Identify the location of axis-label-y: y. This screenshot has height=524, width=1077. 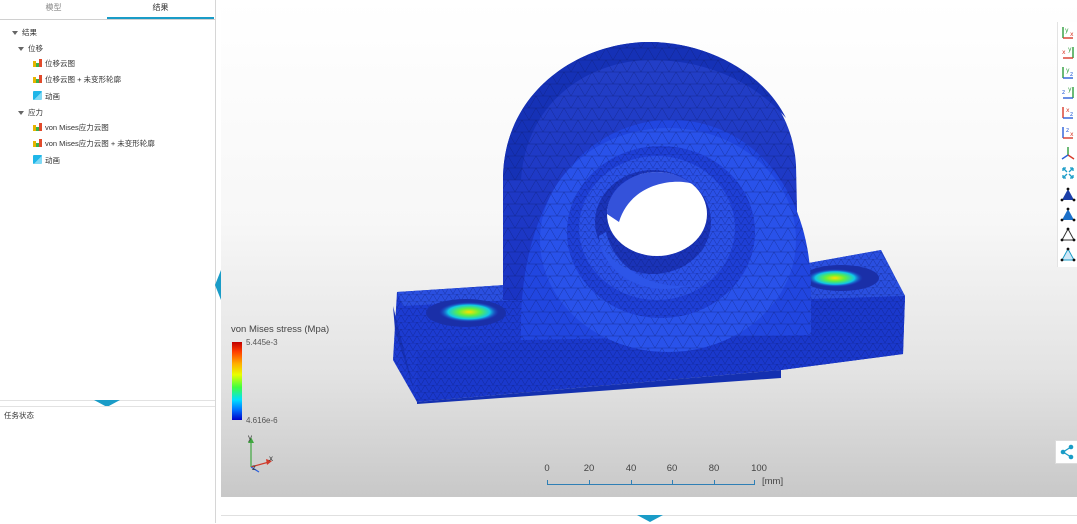
(250, 437).